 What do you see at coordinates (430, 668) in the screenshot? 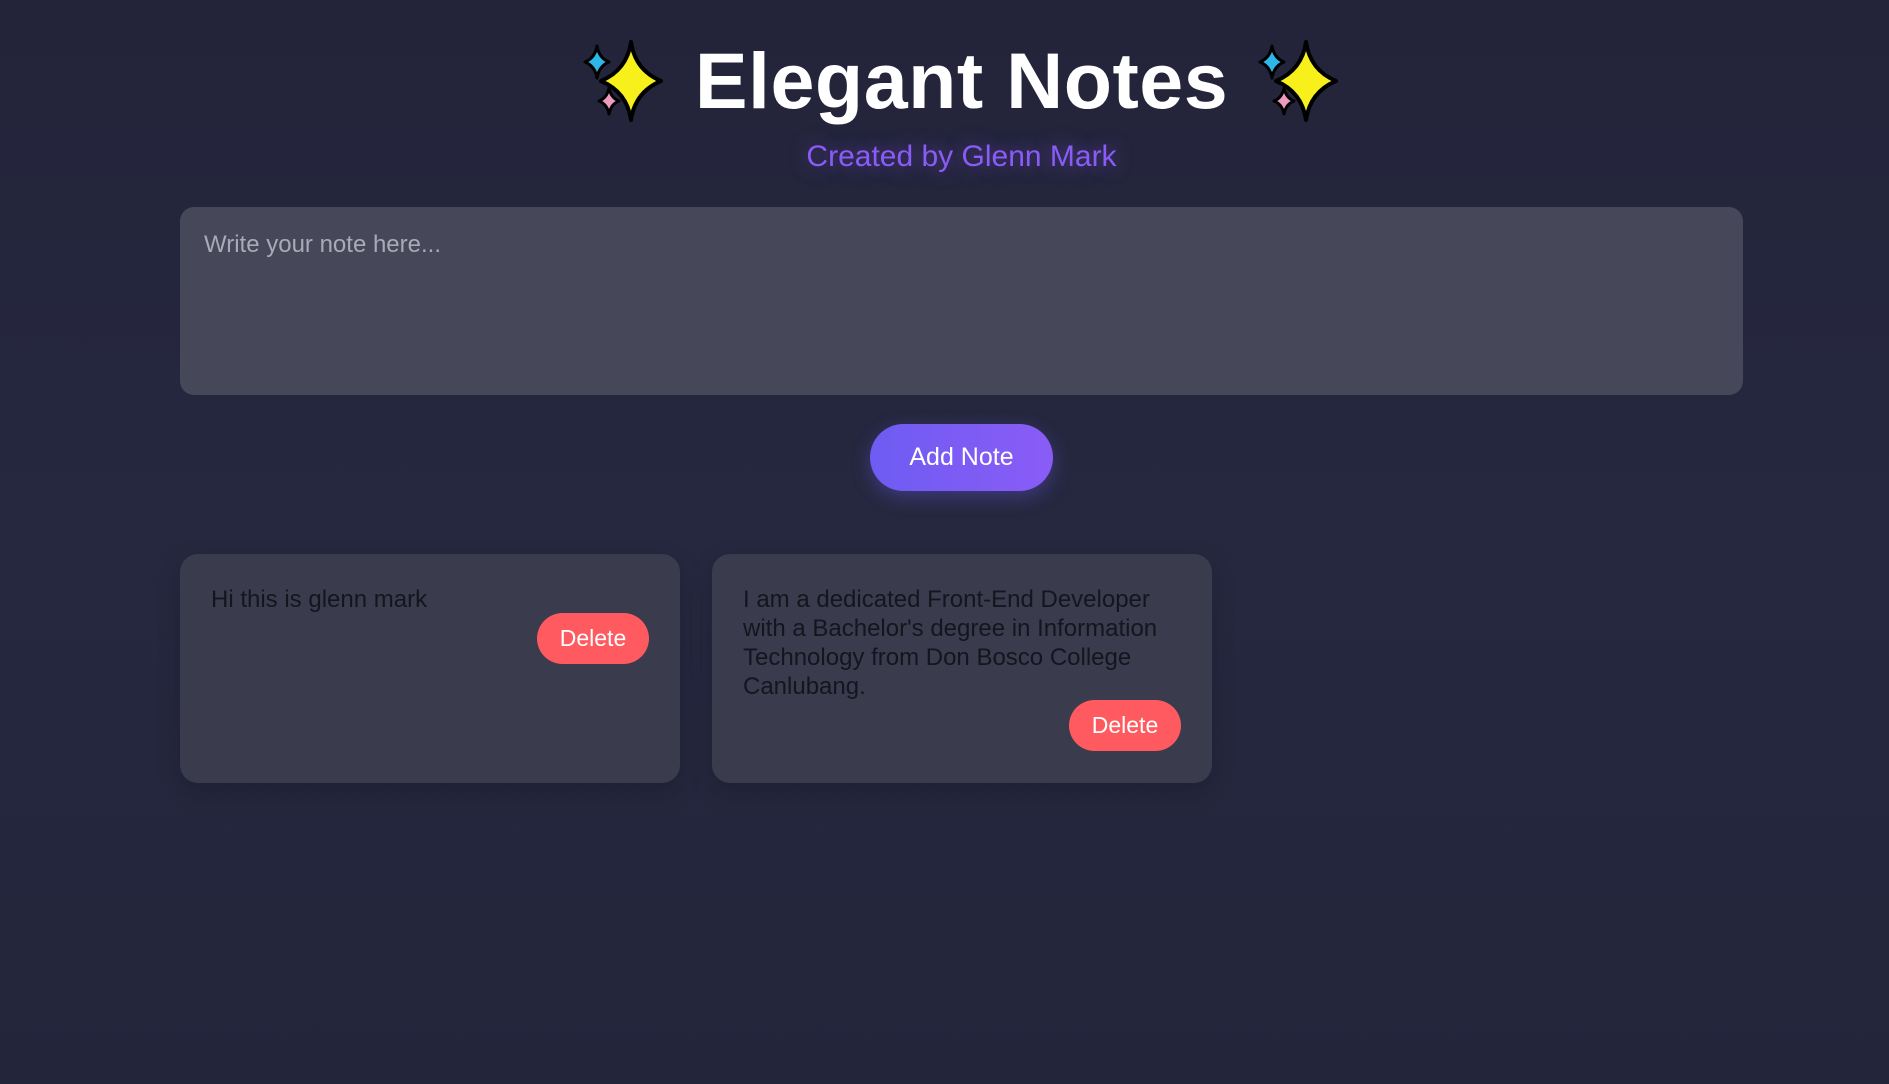
I see `note-card: Hi this is glenn mark Delete` at bounding box center [430, 668].